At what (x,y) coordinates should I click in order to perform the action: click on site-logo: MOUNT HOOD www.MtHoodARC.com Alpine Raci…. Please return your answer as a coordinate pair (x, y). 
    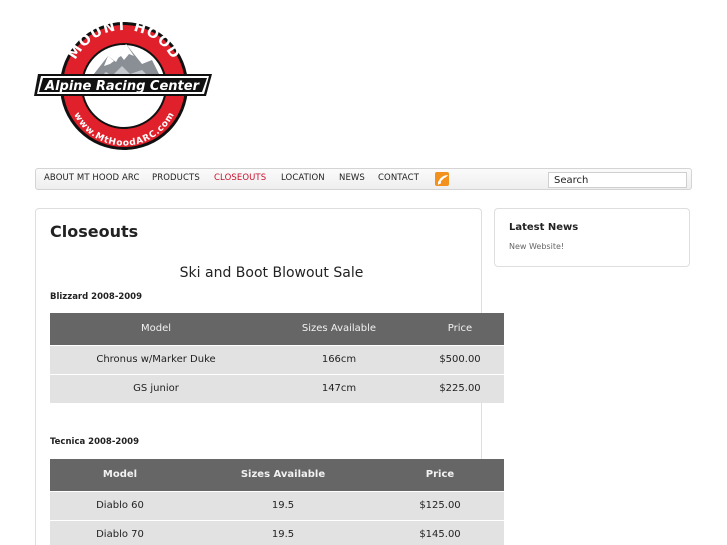
    Looking at the image, I should click on (124, 84).